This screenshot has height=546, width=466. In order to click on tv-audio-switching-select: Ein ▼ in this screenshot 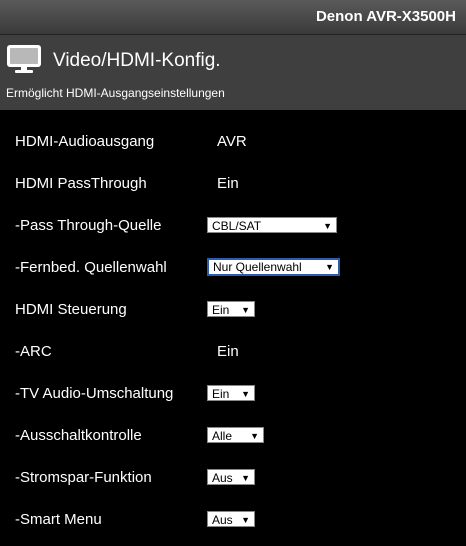, I will do `click(231, 393)`.